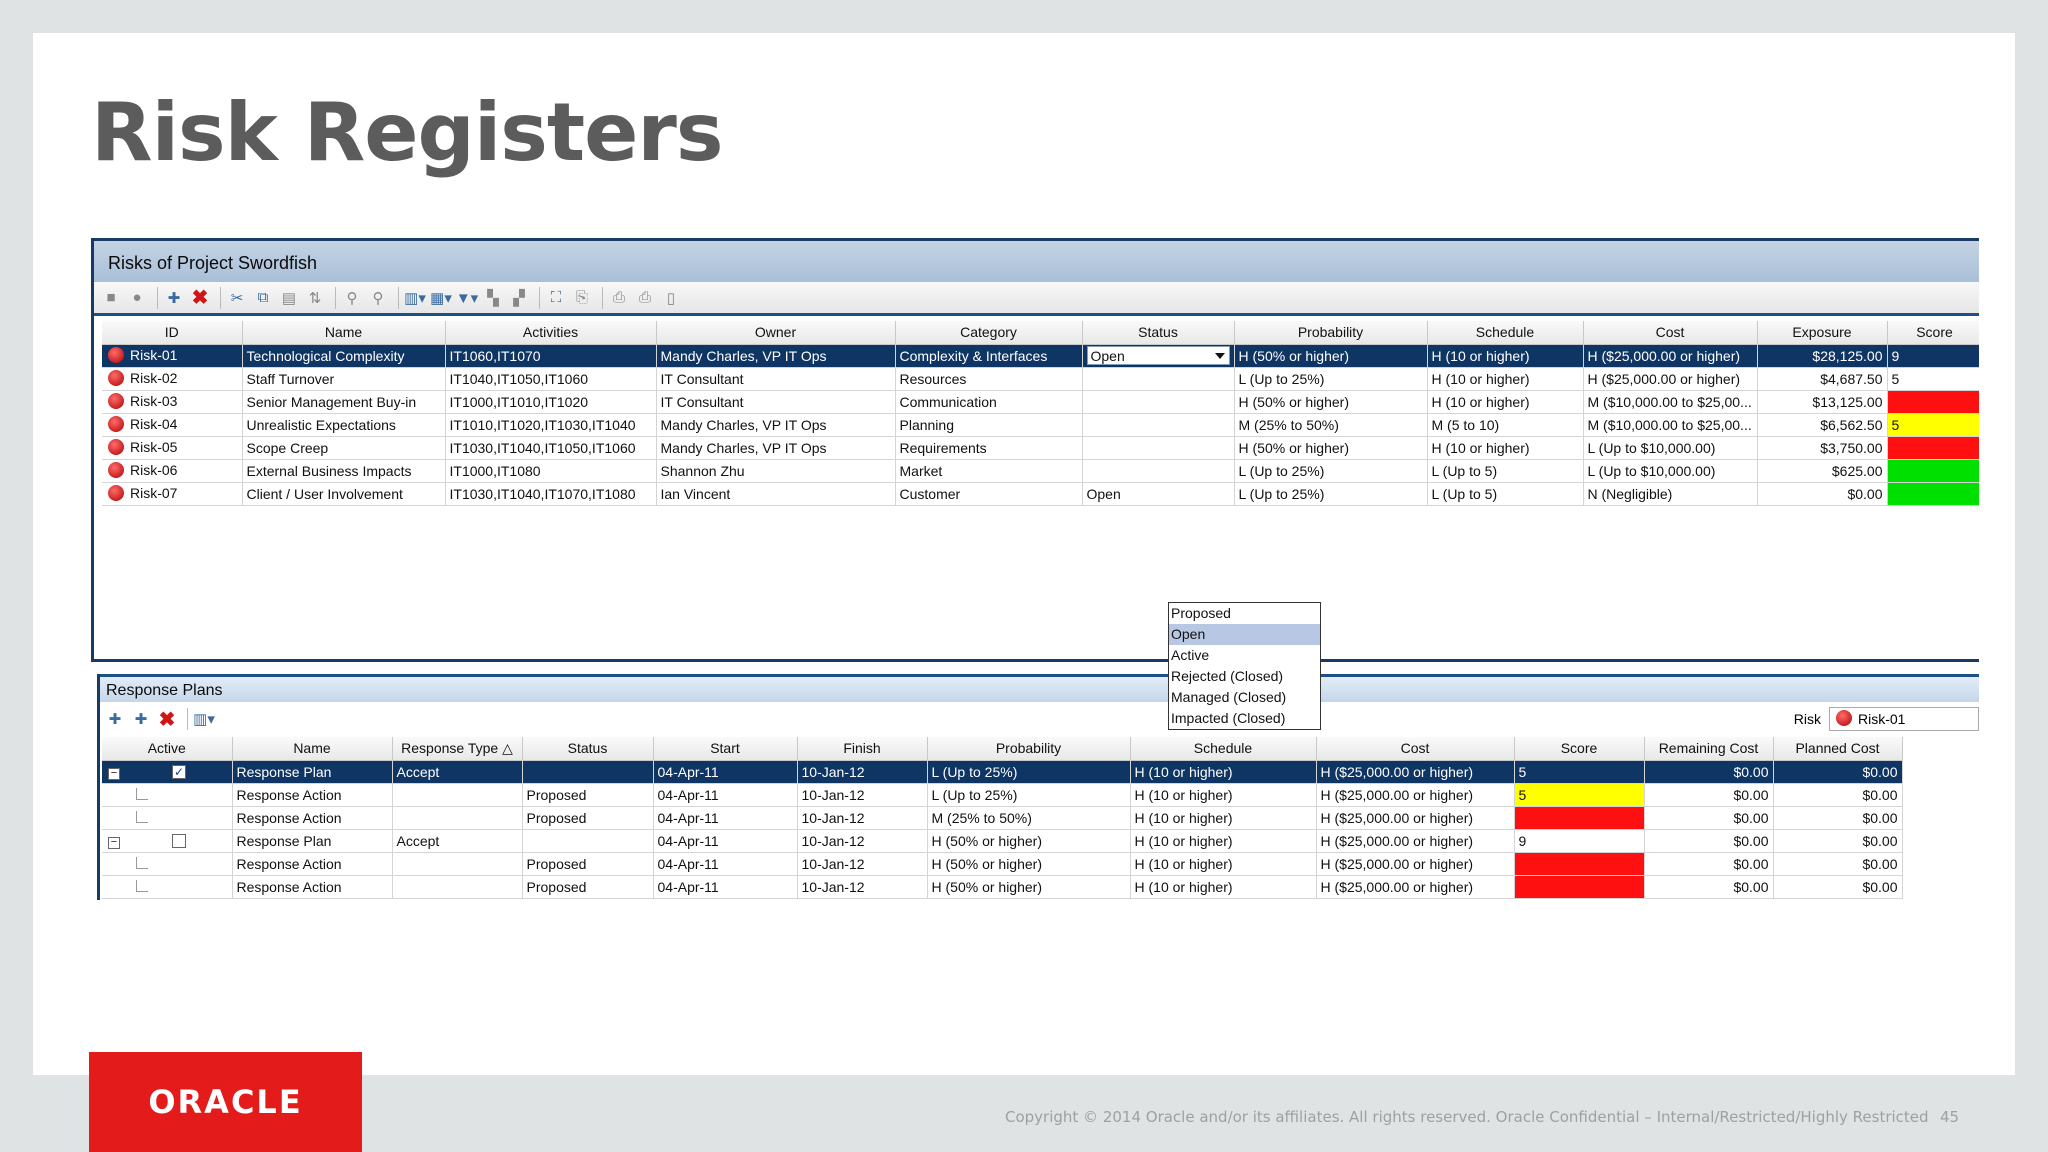 This screenshot has width=2048, height=1152. I want to click on response-cell-probability: M (25% to 50%), so click(1029, 818).